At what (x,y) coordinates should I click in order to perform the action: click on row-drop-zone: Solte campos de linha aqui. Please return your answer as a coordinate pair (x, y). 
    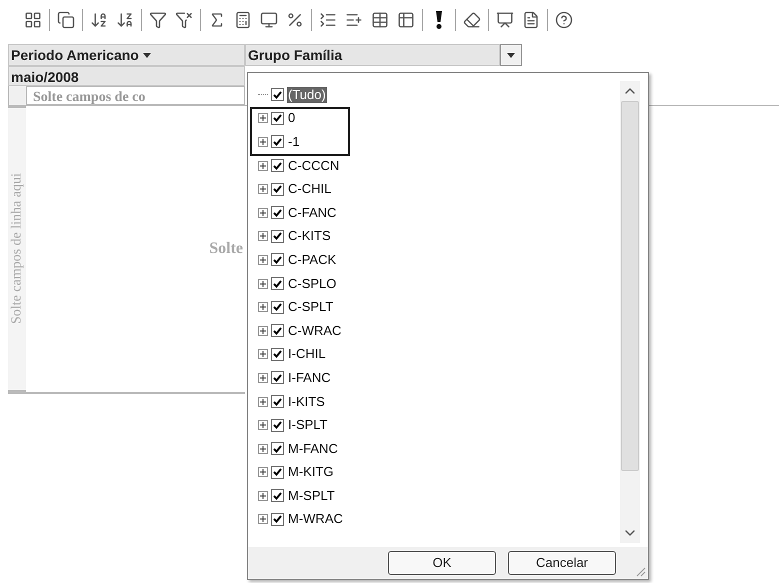
    Looking at the image, I should click on (17, 249).